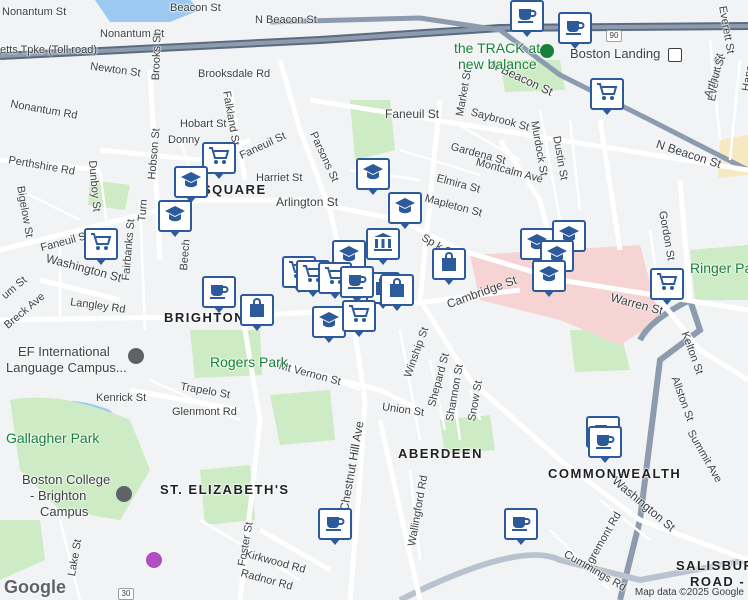 This screenshot has width=748, height=600. Describe the element at coordinates (249, 362) in the screenshot. I see `poi-label: Rogers Park` at that location.